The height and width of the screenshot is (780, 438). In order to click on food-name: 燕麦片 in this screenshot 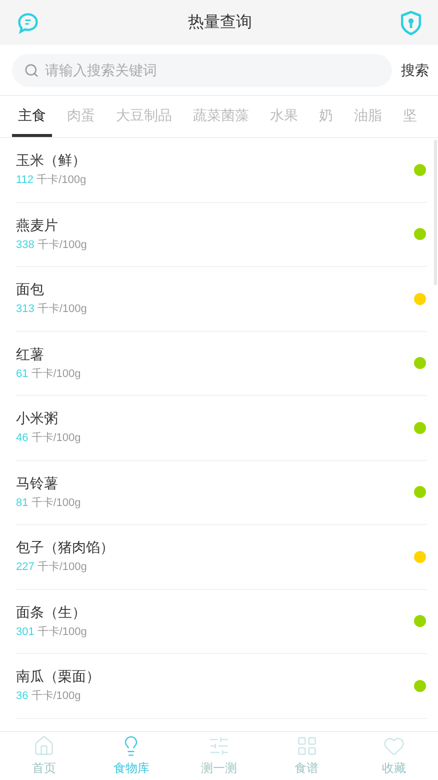, I will do `click(37, 225)`.